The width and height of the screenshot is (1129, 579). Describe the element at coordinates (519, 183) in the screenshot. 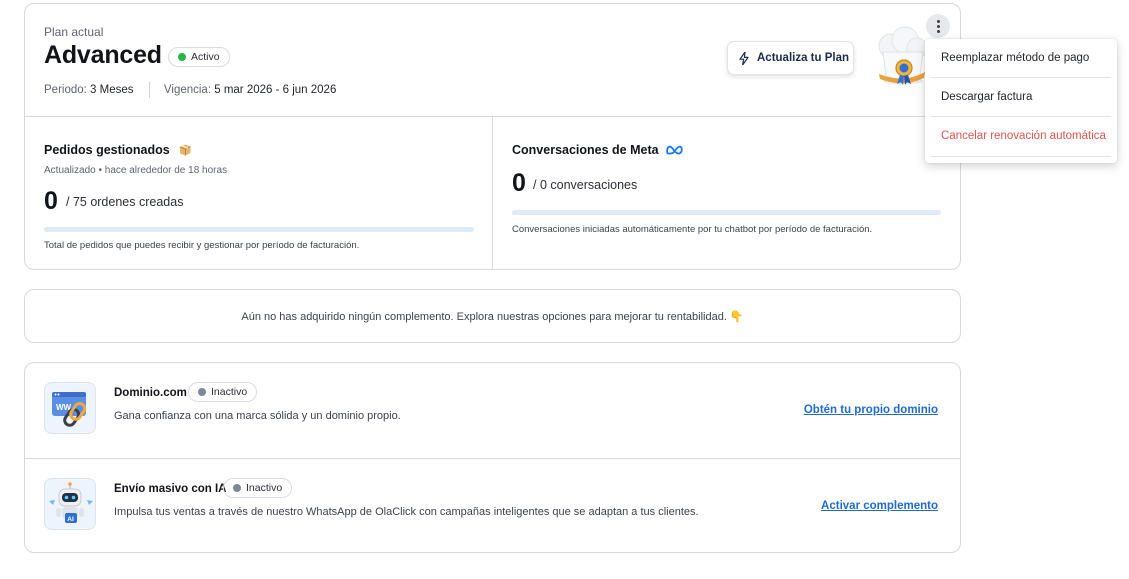

I see `meta-count: 0` at that location.